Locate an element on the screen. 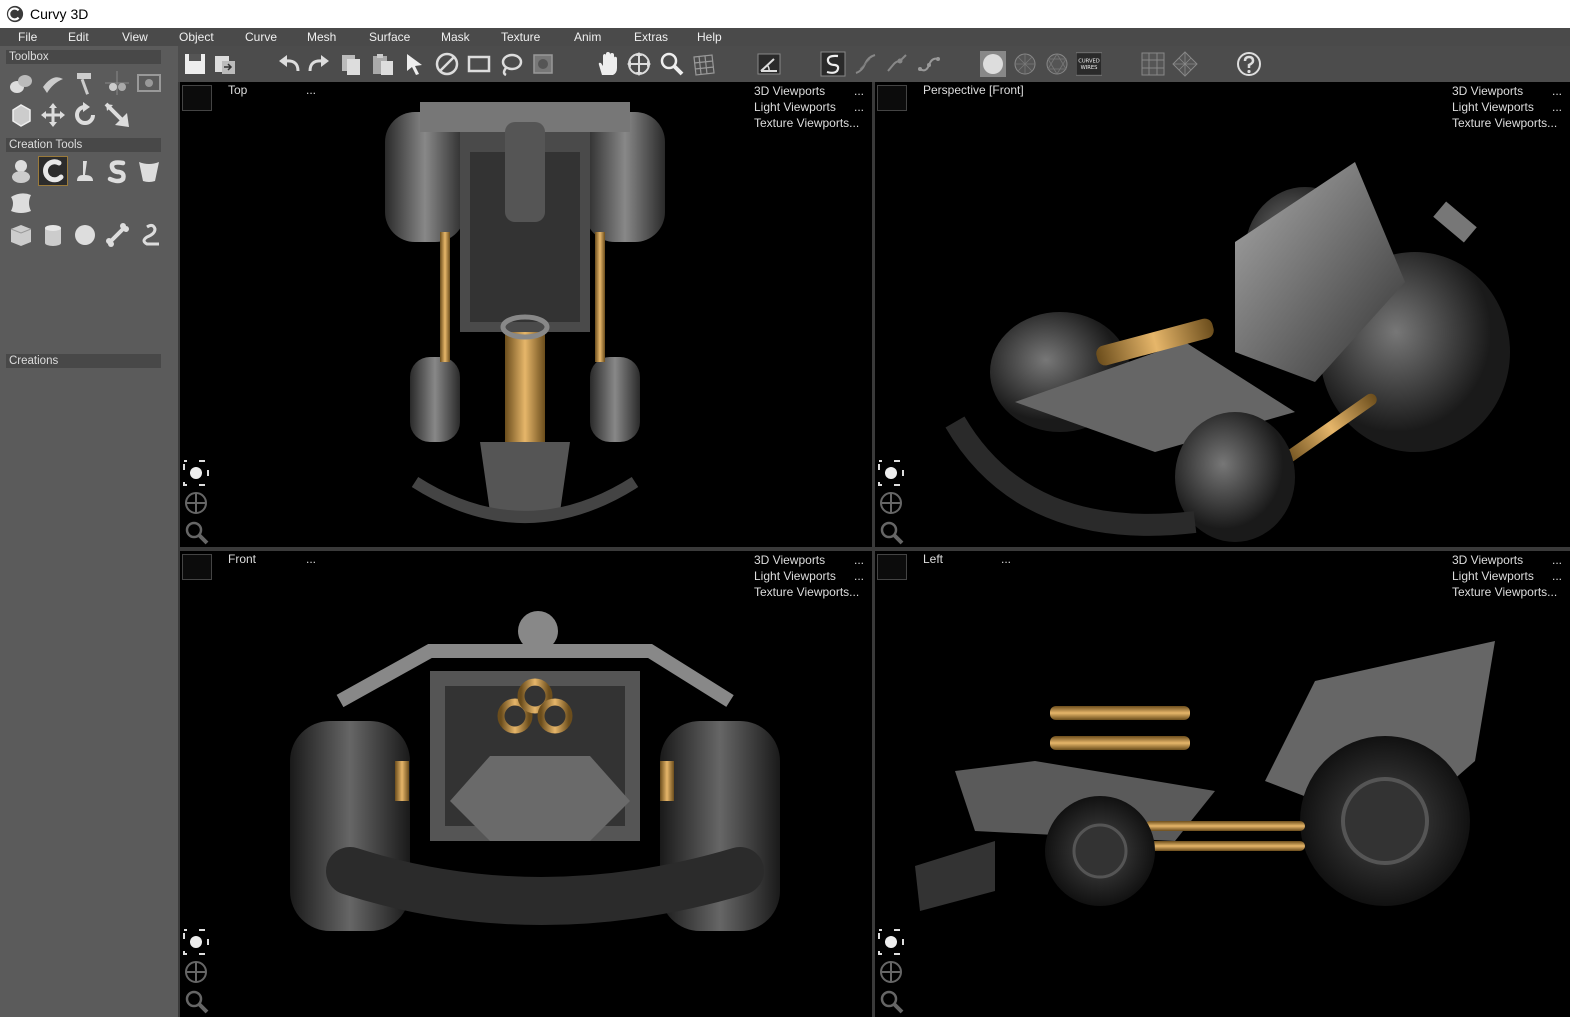 The width and height of the screenshot is (1570, 1017). curve-draw-button is located at coordinates (833, 64).